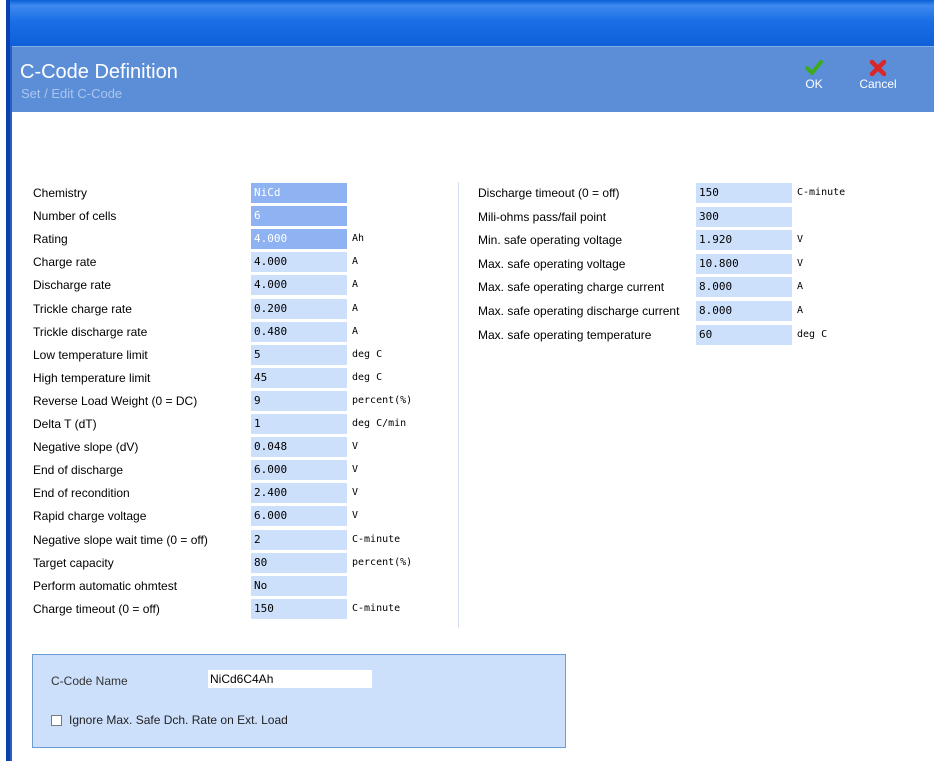 This screenshot has width=934, height=761. I want to click on field-label: Discharge timeout (0 = off), so click(549, 193).